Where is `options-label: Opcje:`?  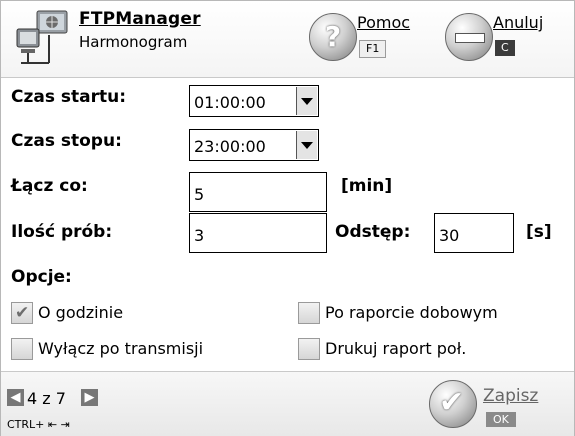 options-label: Opcje: is located at coordinates (41, 277).